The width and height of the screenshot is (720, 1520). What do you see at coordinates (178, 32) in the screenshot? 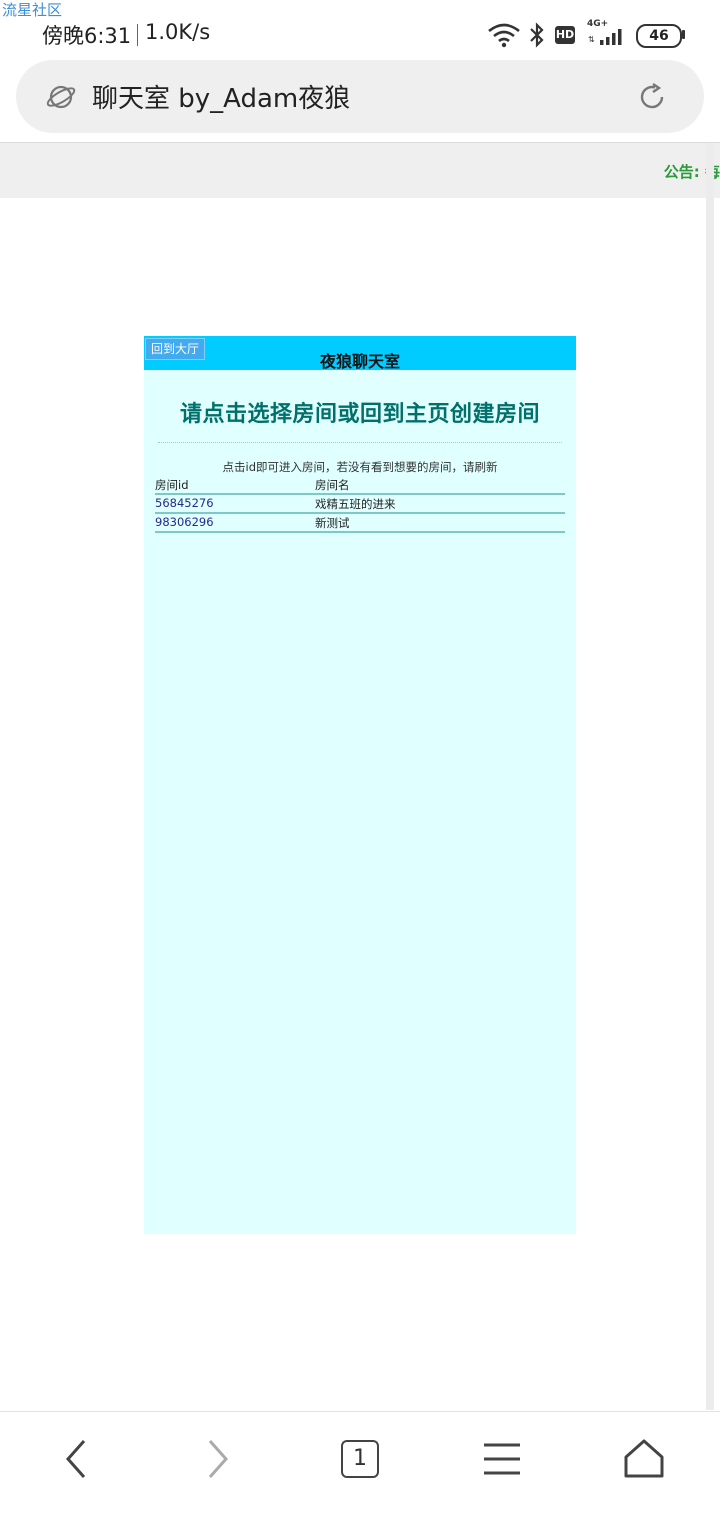
I see `network-speed: 1.0K/s` at bounding box center [178, 32].